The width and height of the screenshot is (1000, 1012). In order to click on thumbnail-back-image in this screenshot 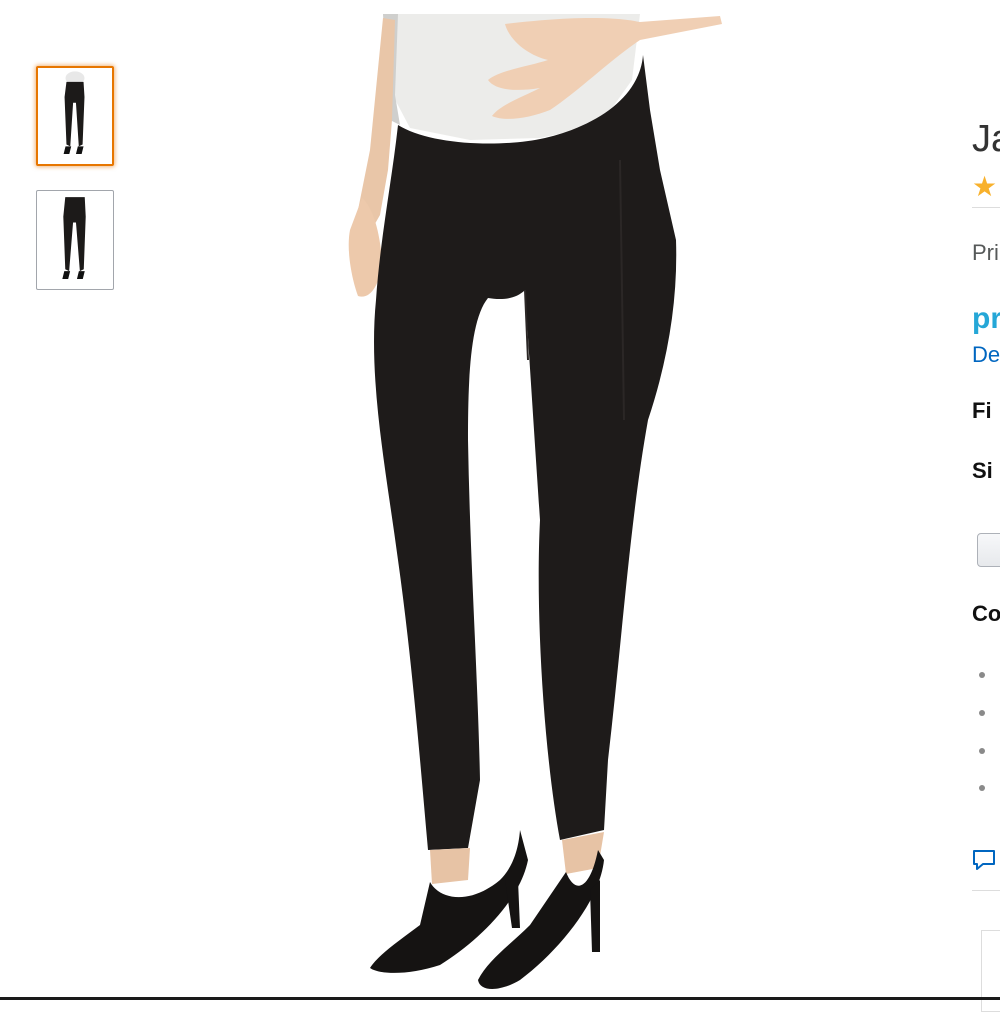, I will do `click(74, 238)`.